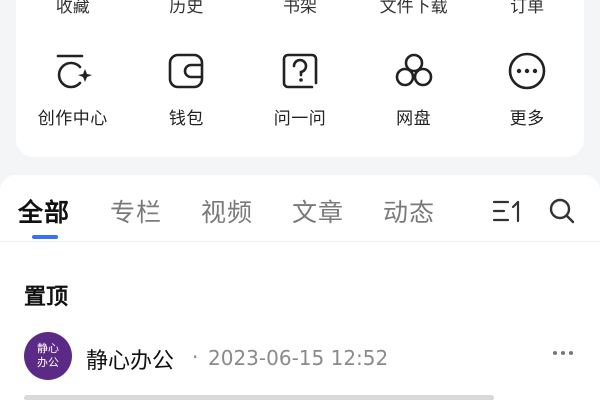  What do you see at coordinates (300, 241) in the screenshot?
I see `tab-divider` at bounding box center [300, 241].